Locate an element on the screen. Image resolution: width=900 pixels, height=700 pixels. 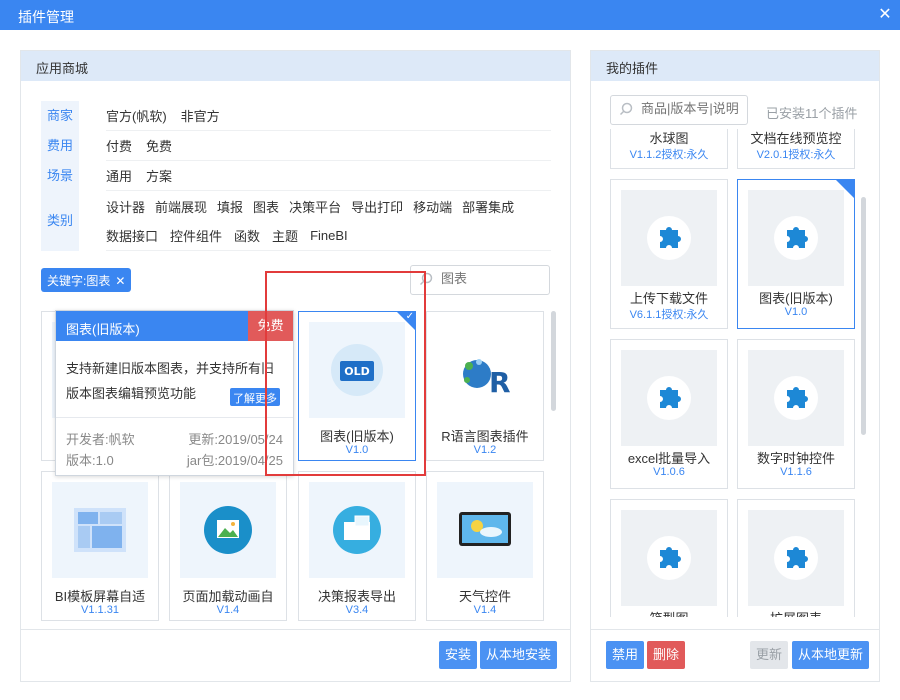
plugin-name: 数字时钟控件 is located at coordinates (795, 458).